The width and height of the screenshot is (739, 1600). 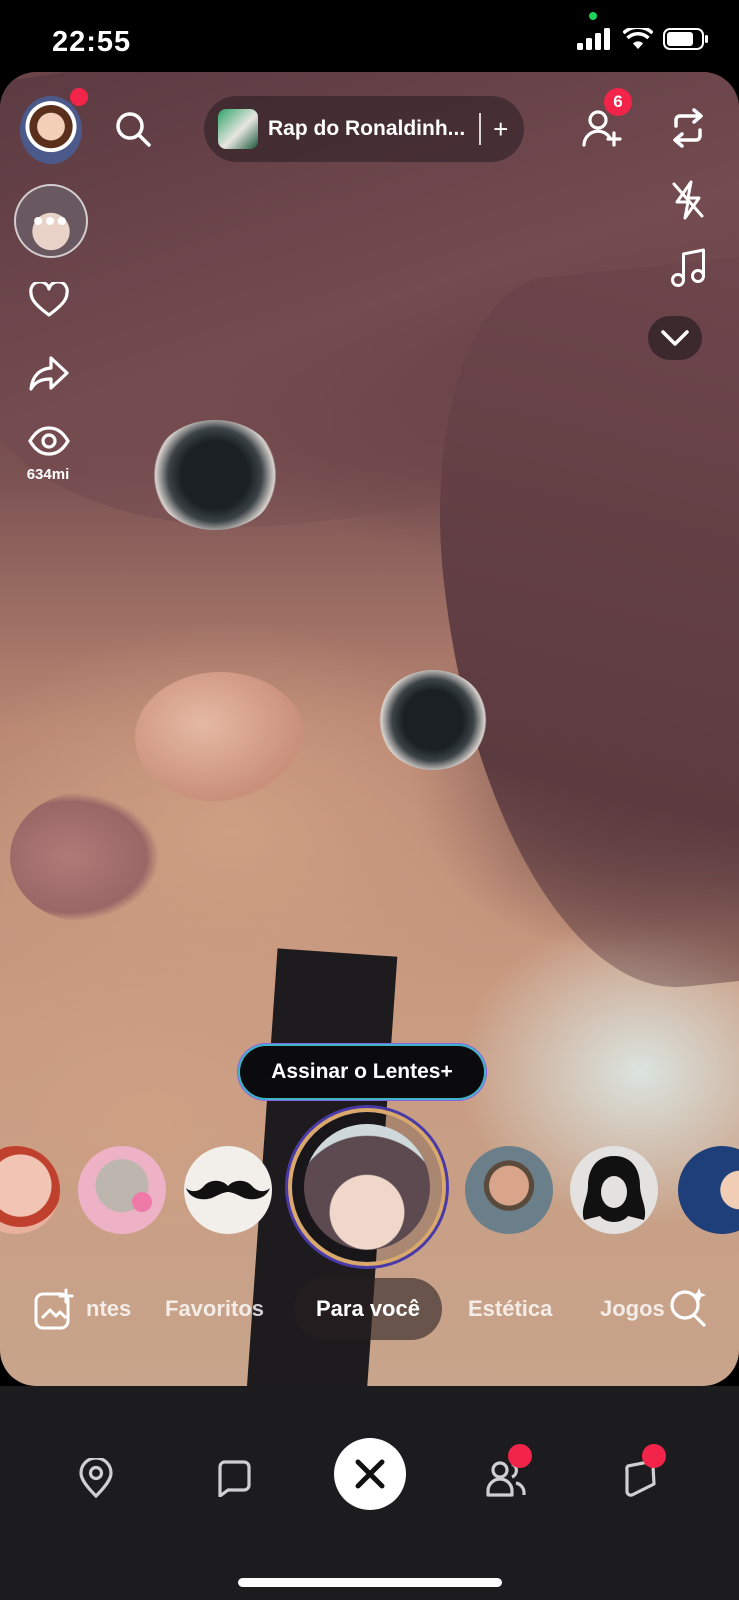 What do you see at coordinates (214, 1309) in the screenshot?
I see `tab-favoritos: Favoritos` at bounding box center [214, 1309].